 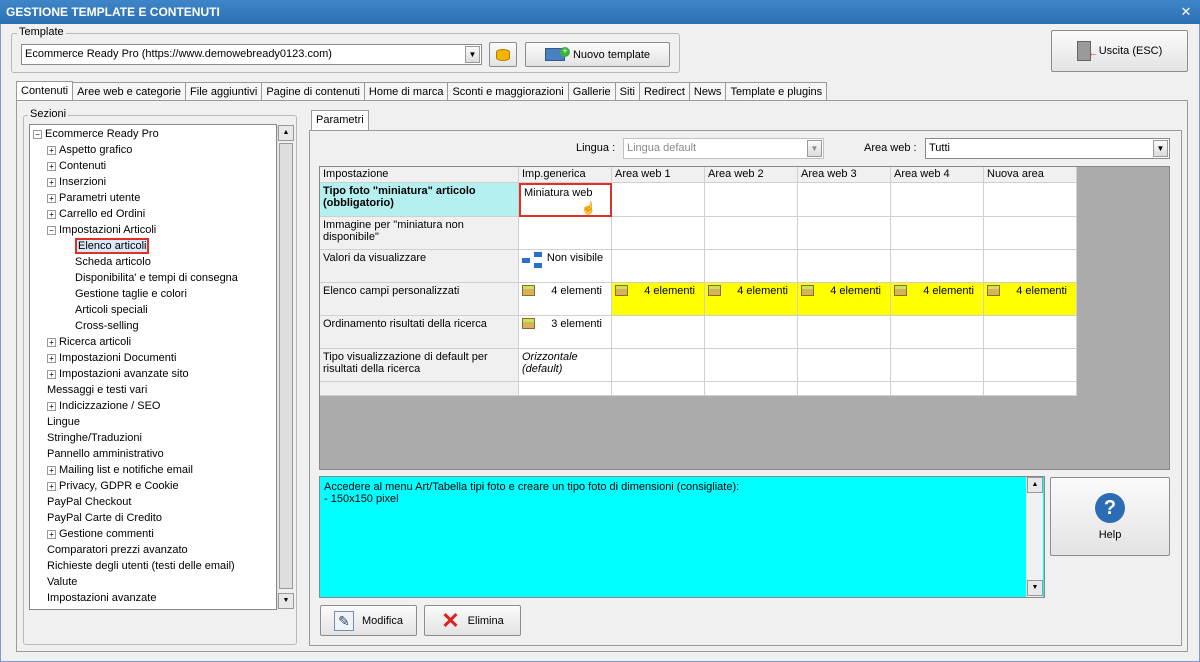 I want to click on tree-item: + Impostazioni avanzate sito, so click(x=118, y=374).